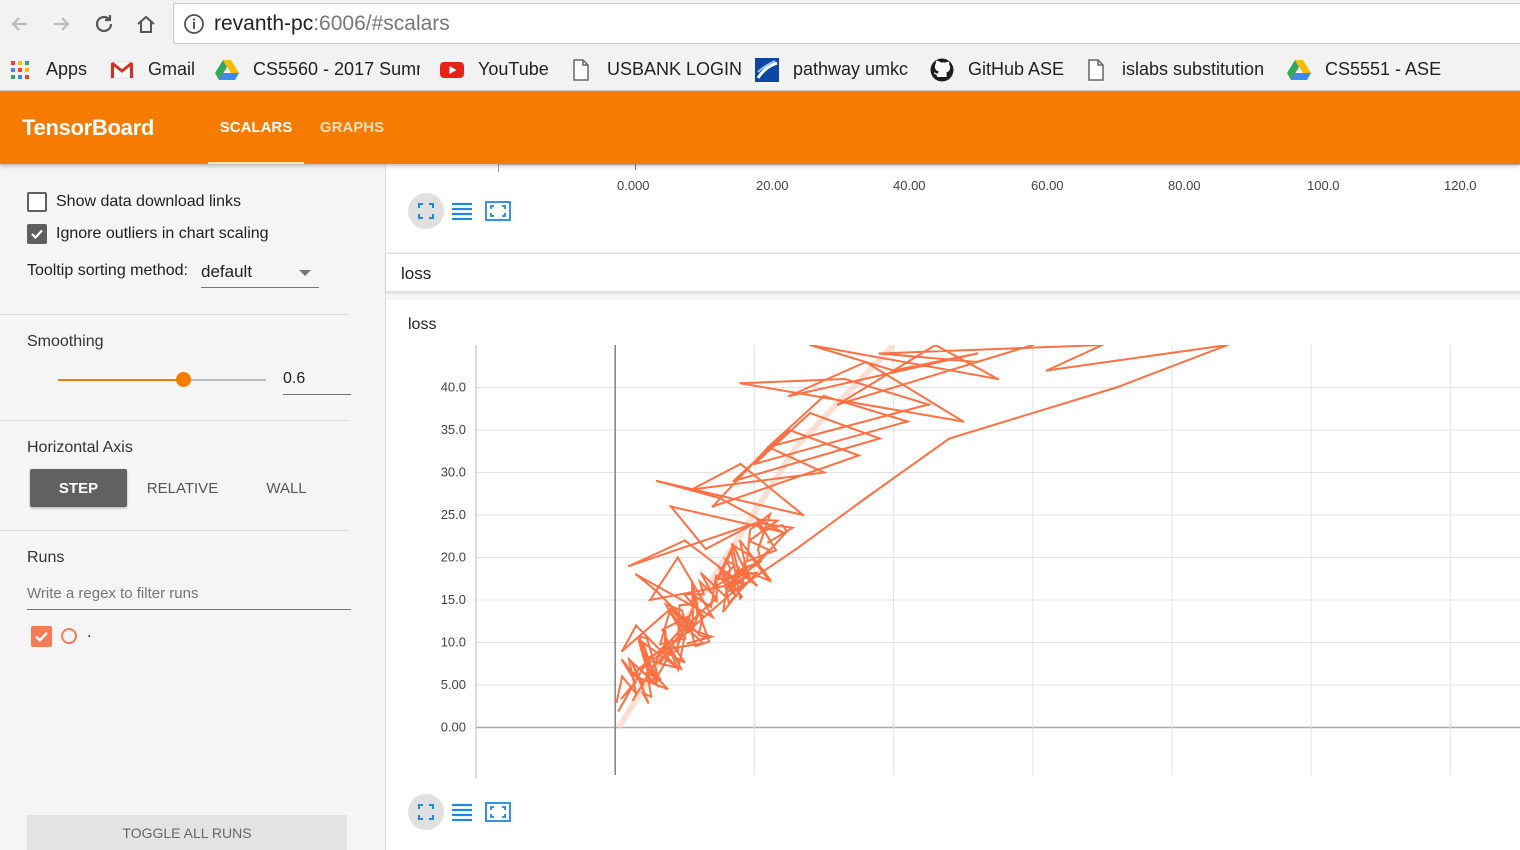 This screenshot has width=1520, height=850. I want to click on axis-wall-button: WALL, so click(286, 488).